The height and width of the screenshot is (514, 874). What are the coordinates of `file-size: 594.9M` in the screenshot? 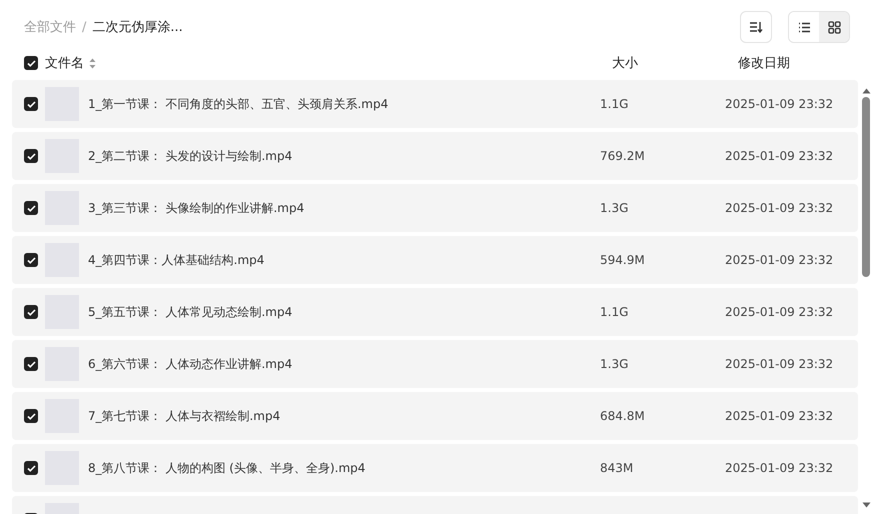 It's located at (623, 260).